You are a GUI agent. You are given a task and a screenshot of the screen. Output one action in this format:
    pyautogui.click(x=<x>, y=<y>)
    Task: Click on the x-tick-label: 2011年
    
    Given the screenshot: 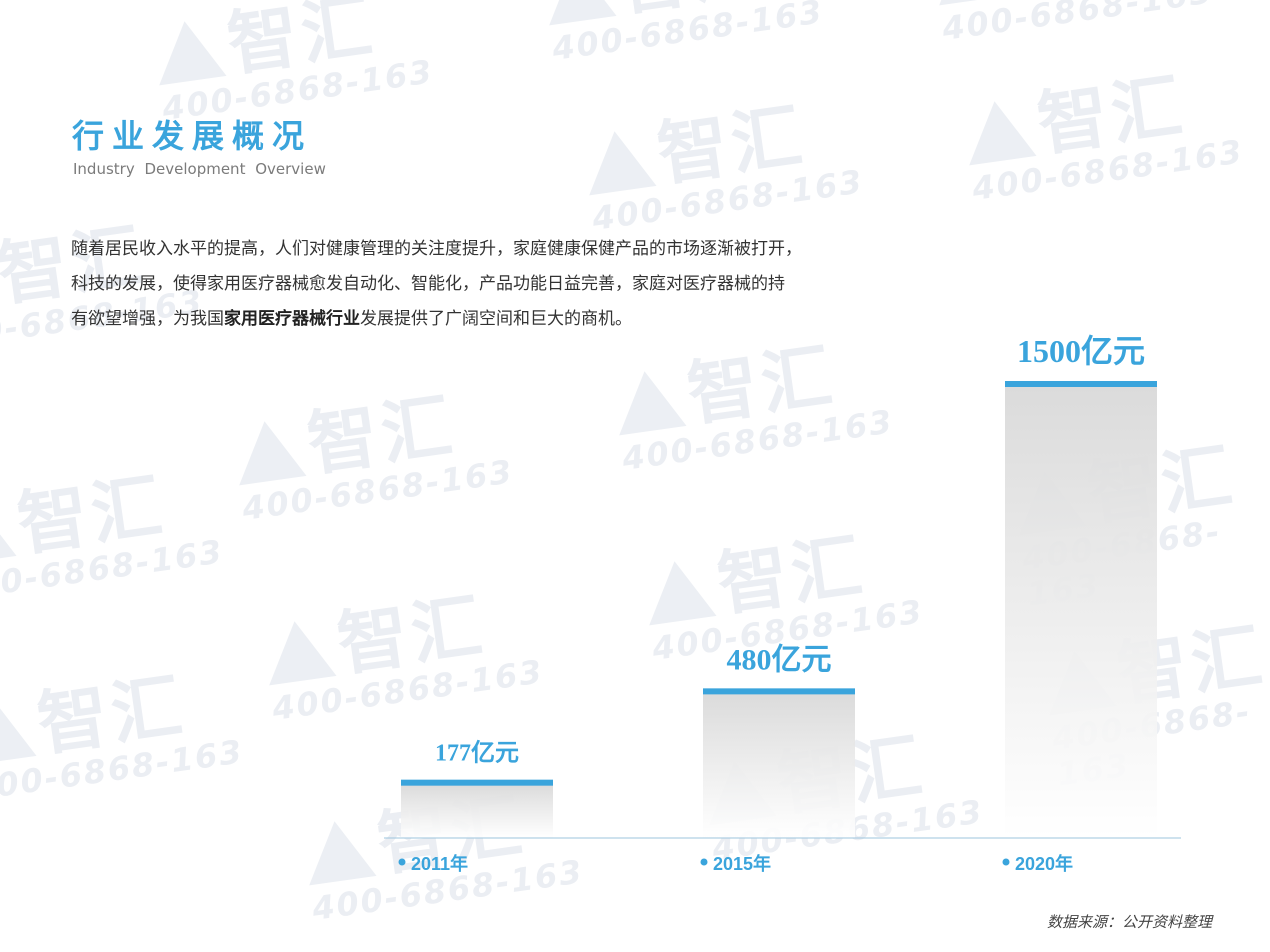 What is the action you would take?
    pyautogui.click(x=439, y=863)
    